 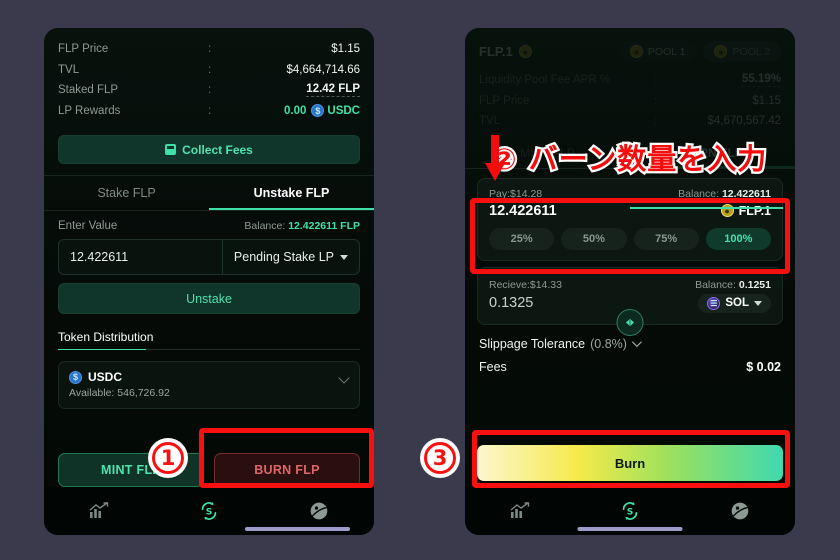 I want to click on burn-submit-label: Burn, so click(x=630, y=463).